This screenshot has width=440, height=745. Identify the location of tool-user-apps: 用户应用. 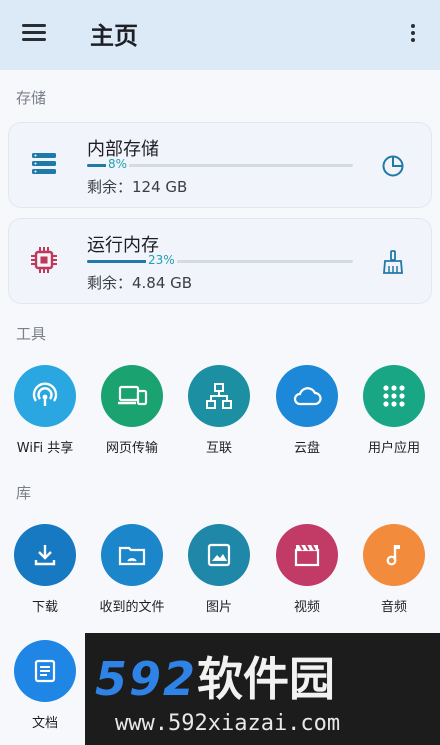
(394, 410).